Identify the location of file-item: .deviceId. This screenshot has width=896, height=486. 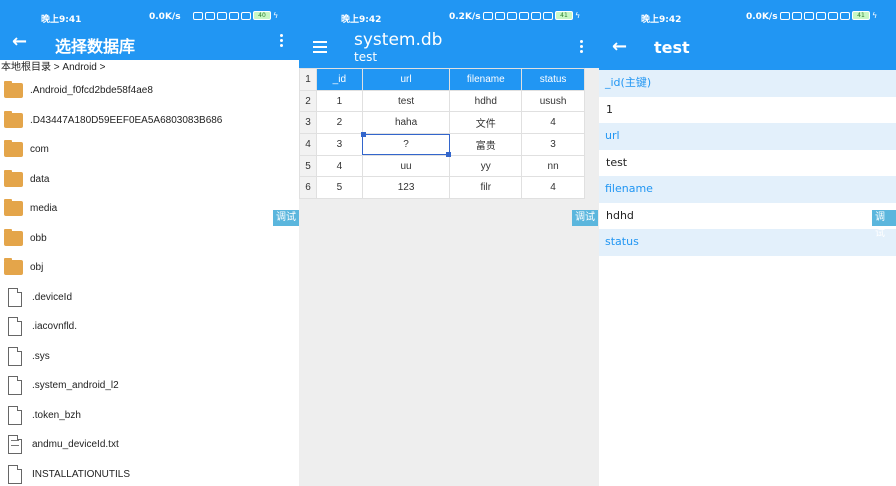
(149, 298).